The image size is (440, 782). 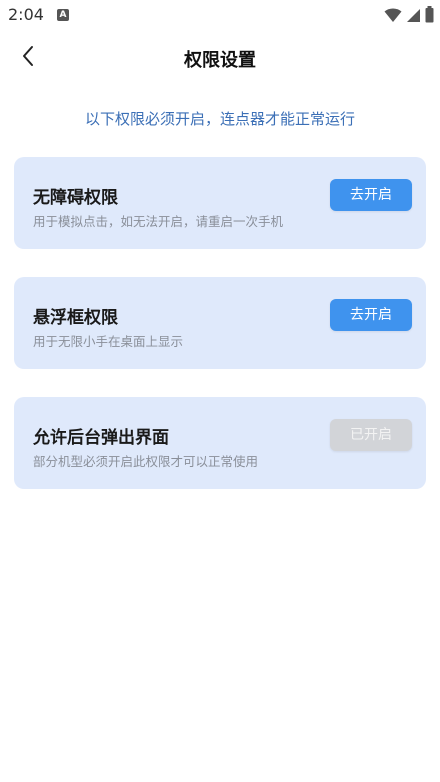 What do you see at coordinates (158, 221) in the screenshot?
I see `permission-description: 用于模拟点击，如无法开启，请重启一次手机` at bounding box center [158, 221].